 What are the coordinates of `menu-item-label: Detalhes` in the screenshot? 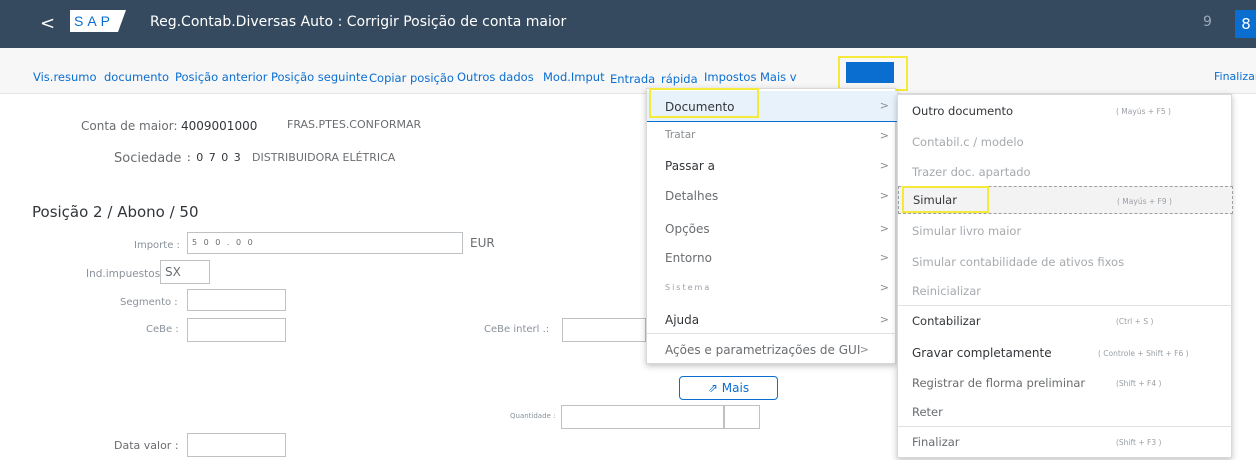 It's located at (692, 196).